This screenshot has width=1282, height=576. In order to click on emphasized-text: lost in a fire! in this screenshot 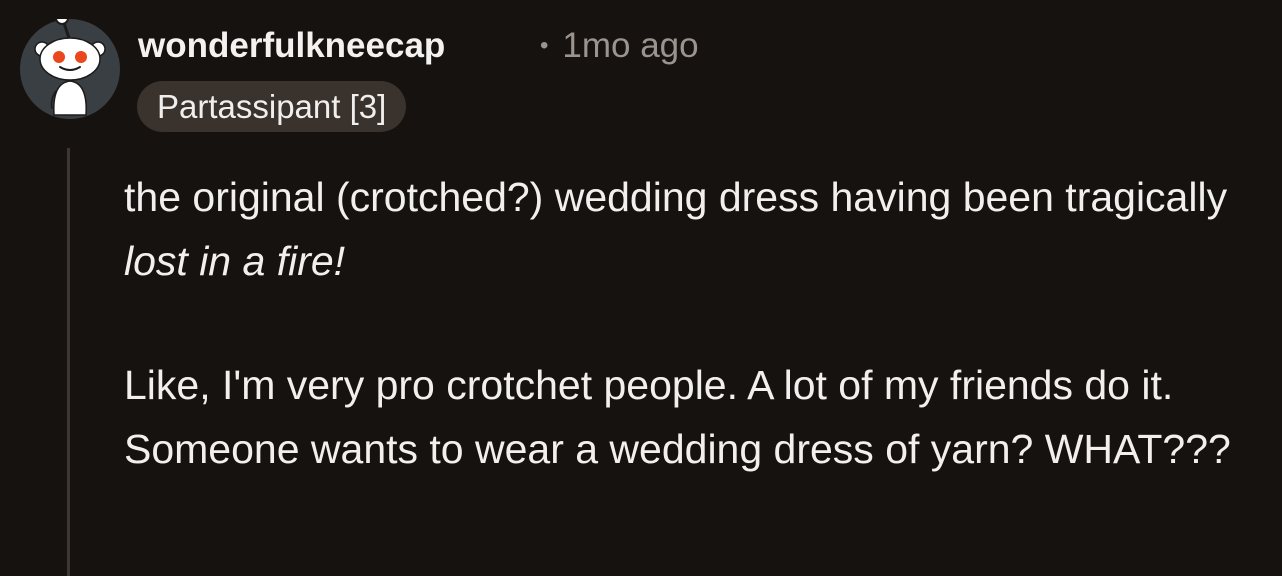, I will do `click(235, 261)`.